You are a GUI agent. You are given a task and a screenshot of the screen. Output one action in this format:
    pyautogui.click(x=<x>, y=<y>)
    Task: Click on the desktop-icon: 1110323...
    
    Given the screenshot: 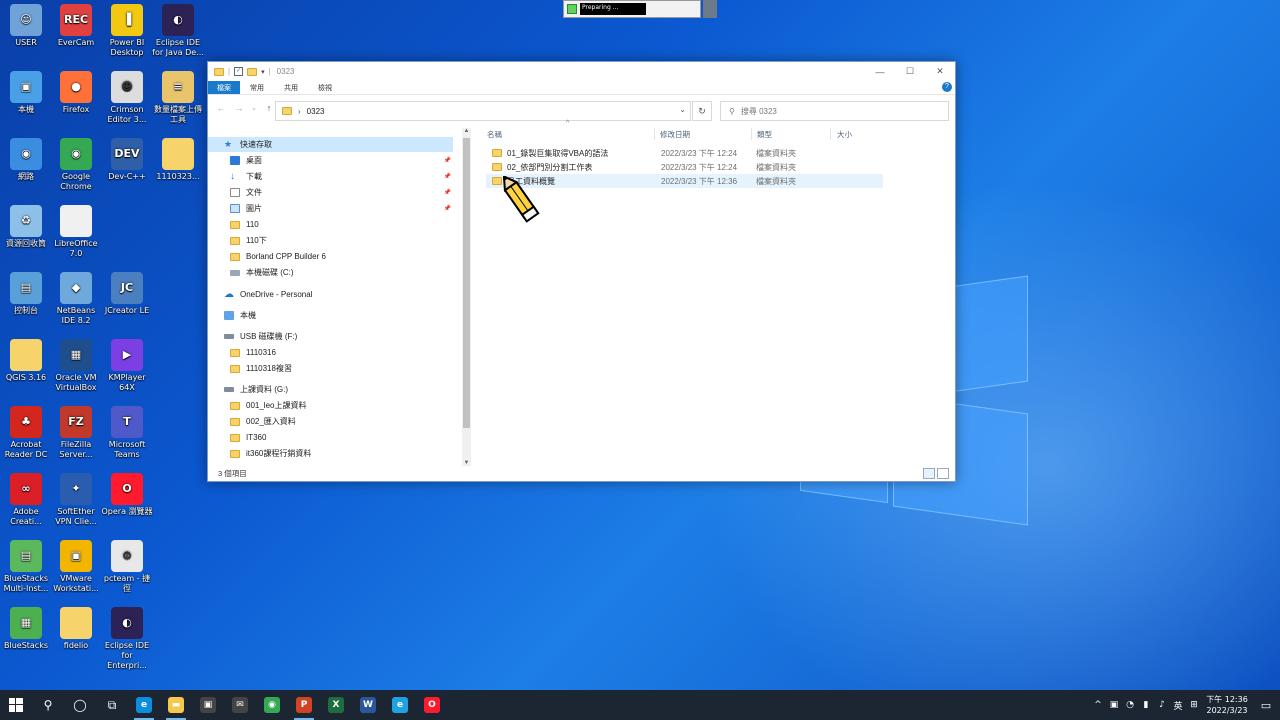 What is the action you would take?
    pyautogui.click(x=178, y=160)
    